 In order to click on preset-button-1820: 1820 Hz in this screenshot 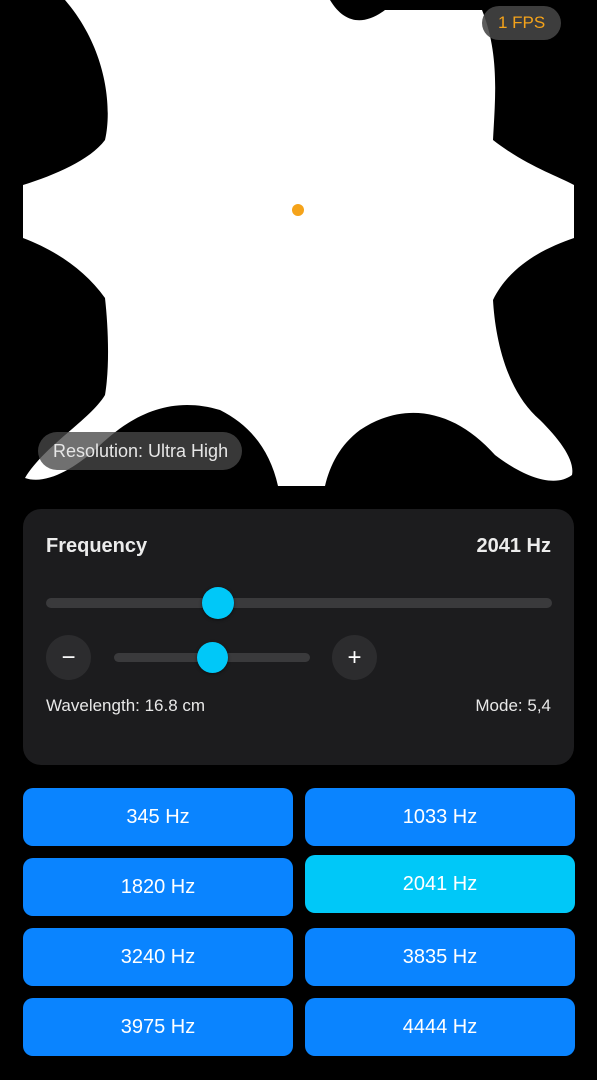, I will do `click(158, 887)`.